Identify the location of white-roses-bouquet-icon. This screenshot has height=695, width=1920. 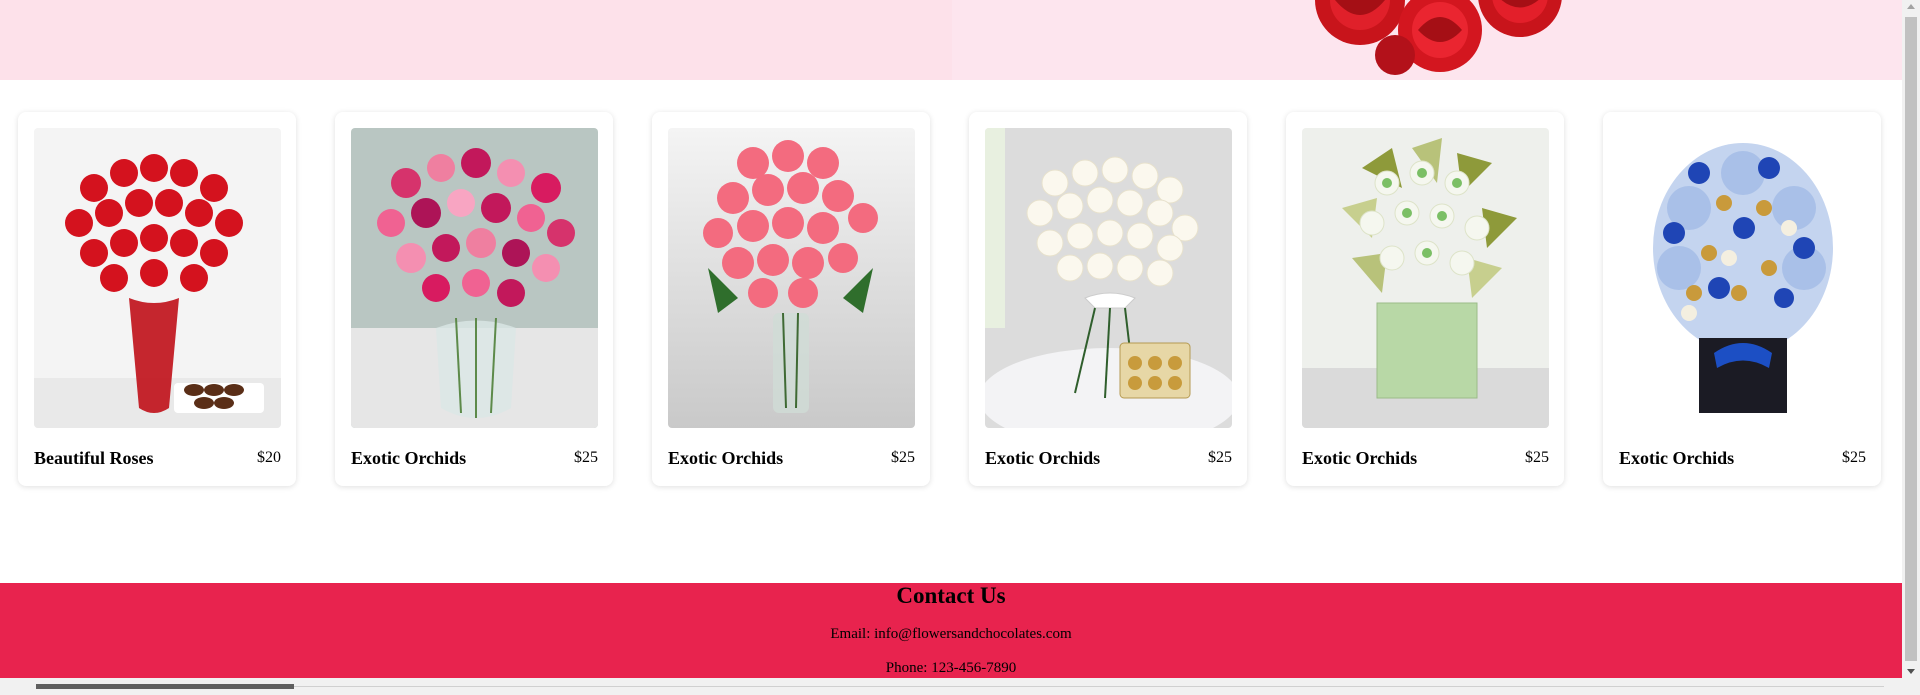
(1108, 278).